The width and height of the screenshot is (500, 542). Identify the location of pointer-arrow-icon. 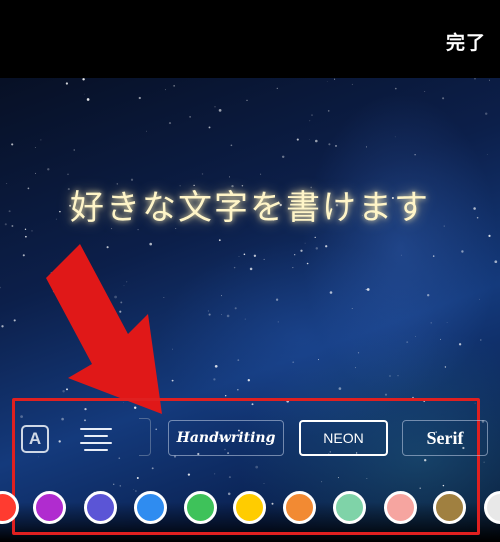
(104, 329).